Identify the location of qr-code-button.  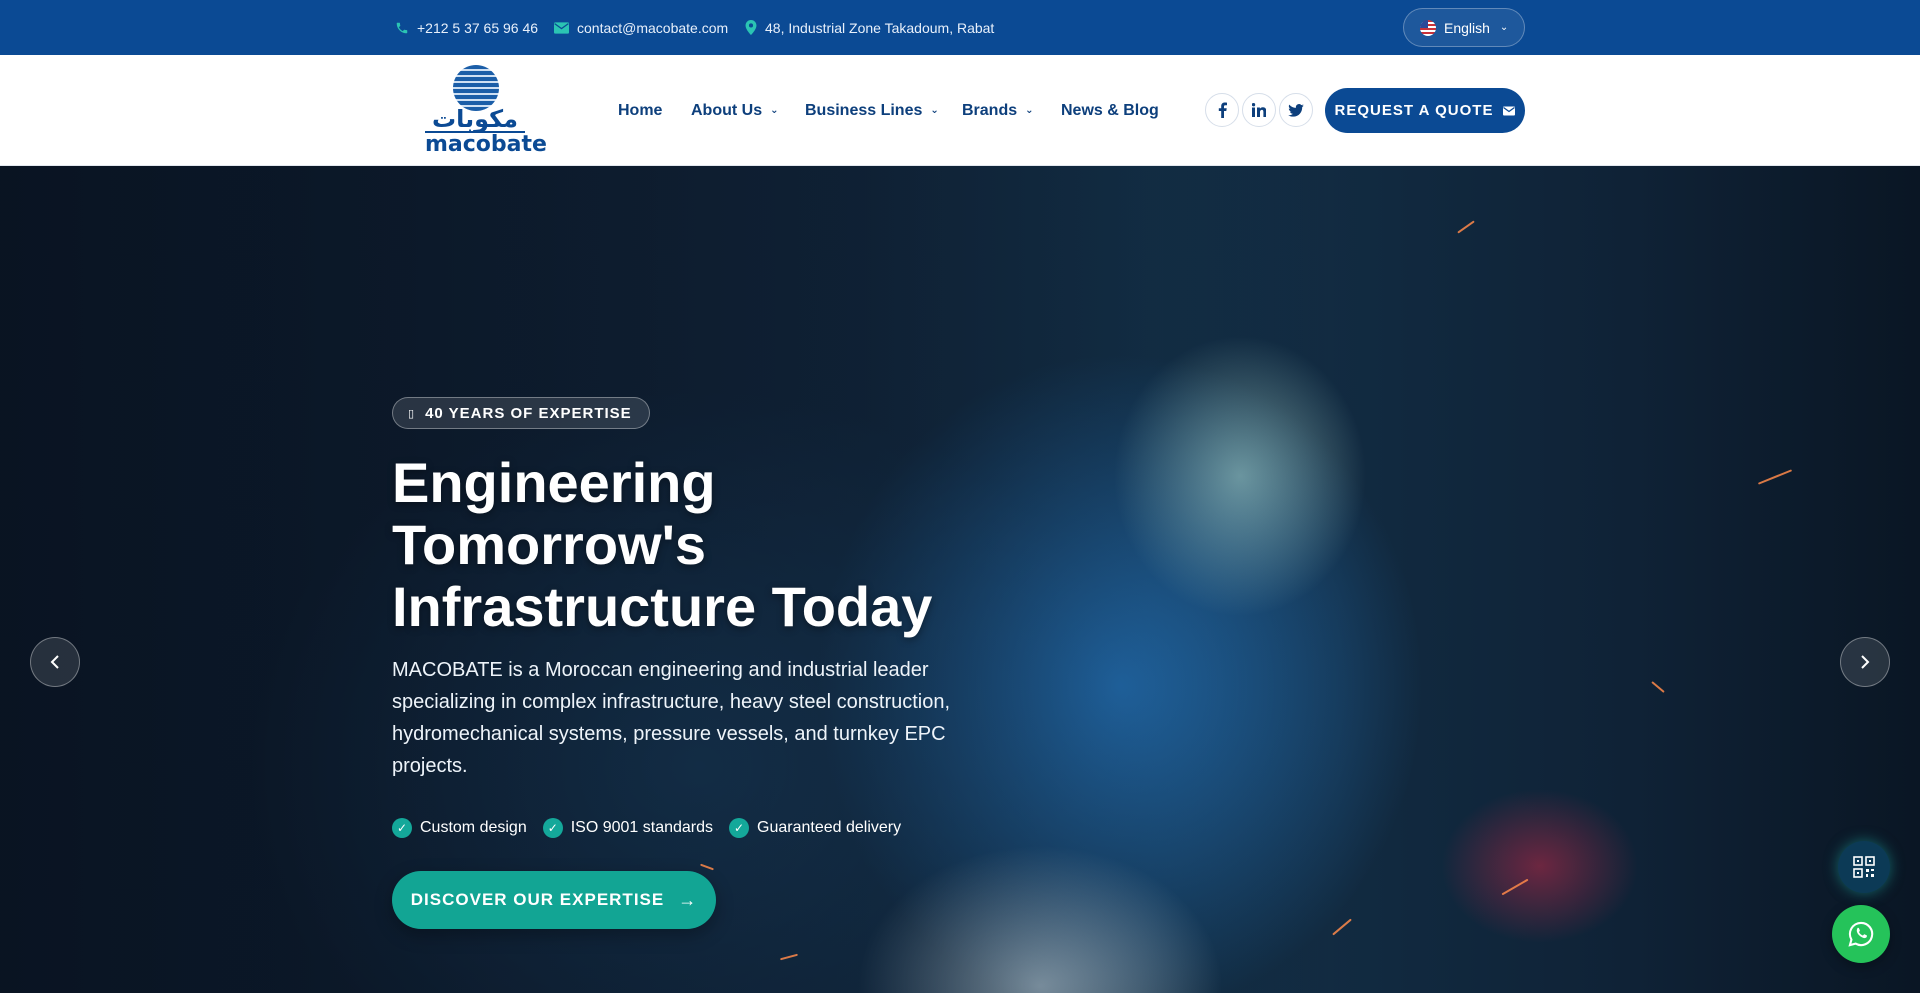
(1864, 867).